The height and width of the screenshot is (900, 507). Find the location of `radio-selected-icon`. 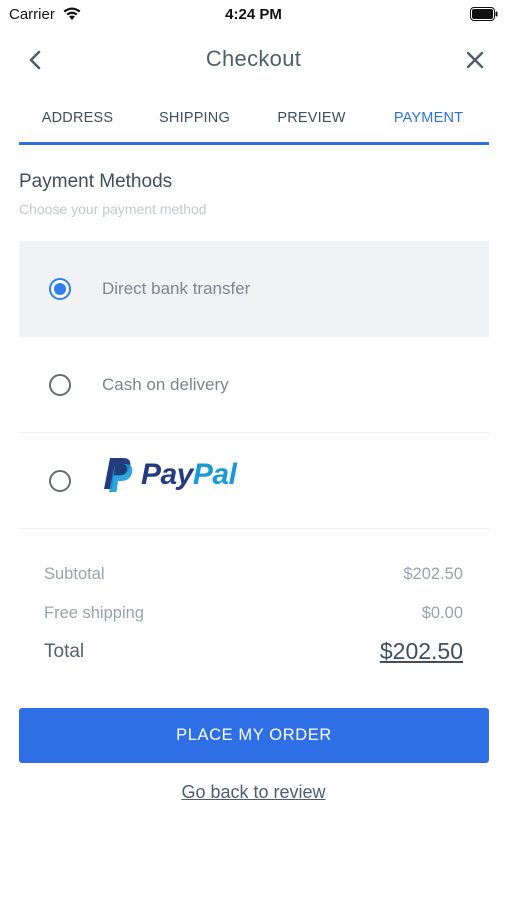

radio-selected-icon is located at coordinates (60, 289).